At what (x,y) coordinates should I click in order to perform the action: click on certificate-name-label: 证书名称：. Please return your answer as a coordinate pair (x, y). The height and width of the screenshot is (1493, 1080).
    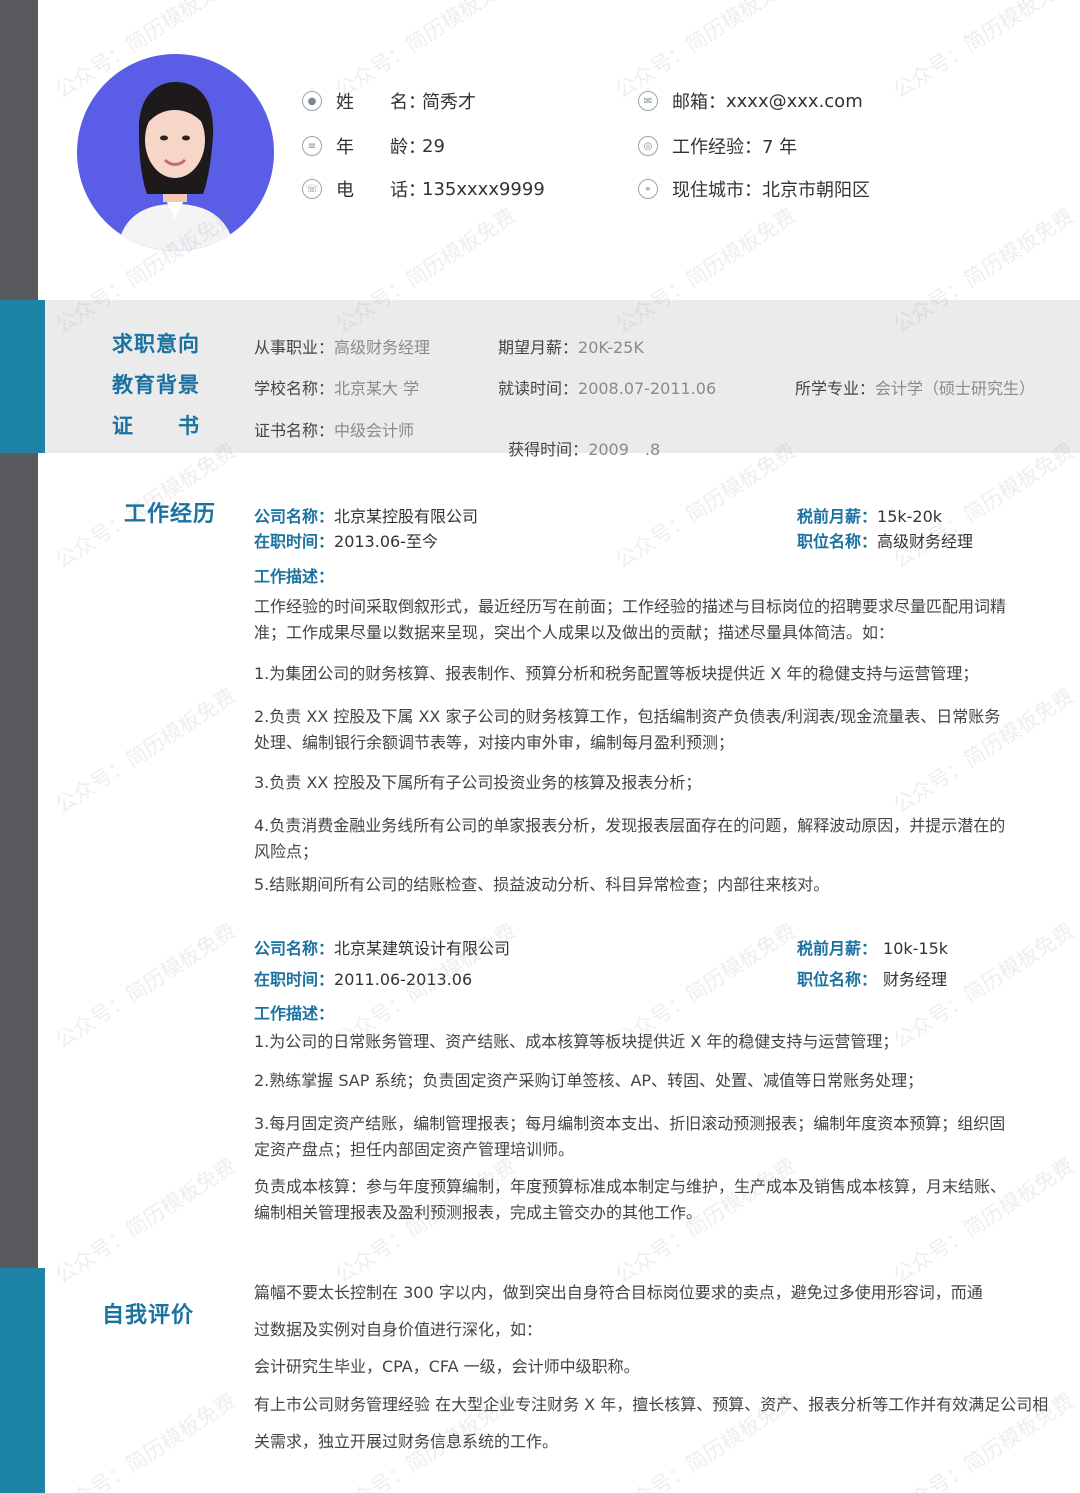
    Looking at the image, I should click on (294, 430).